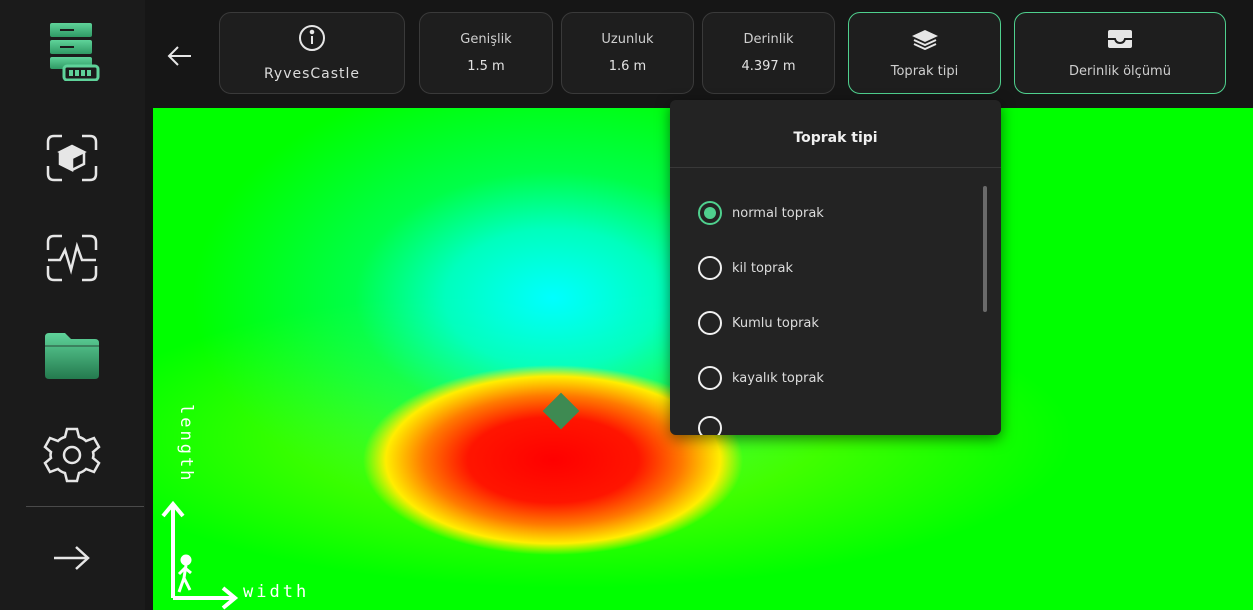 This screenshot has height=610, width=1253. What do you see at coordinates (75, 52) in the screenshot?
I see `device-battery-icon` at bounding box center [75, 52].